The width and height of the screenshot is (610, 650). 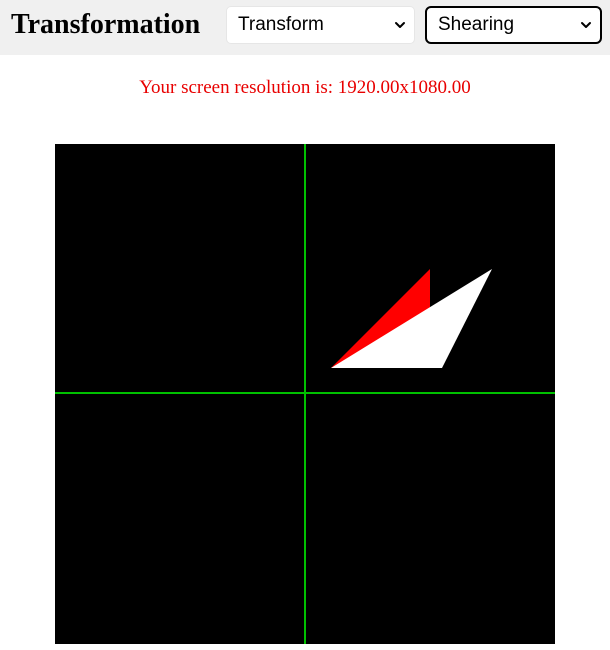 What do you see at coordinates (281, 24) in the screenshot?
I see `transform-type-select-value: Transform` at bounding box center [281, 24].